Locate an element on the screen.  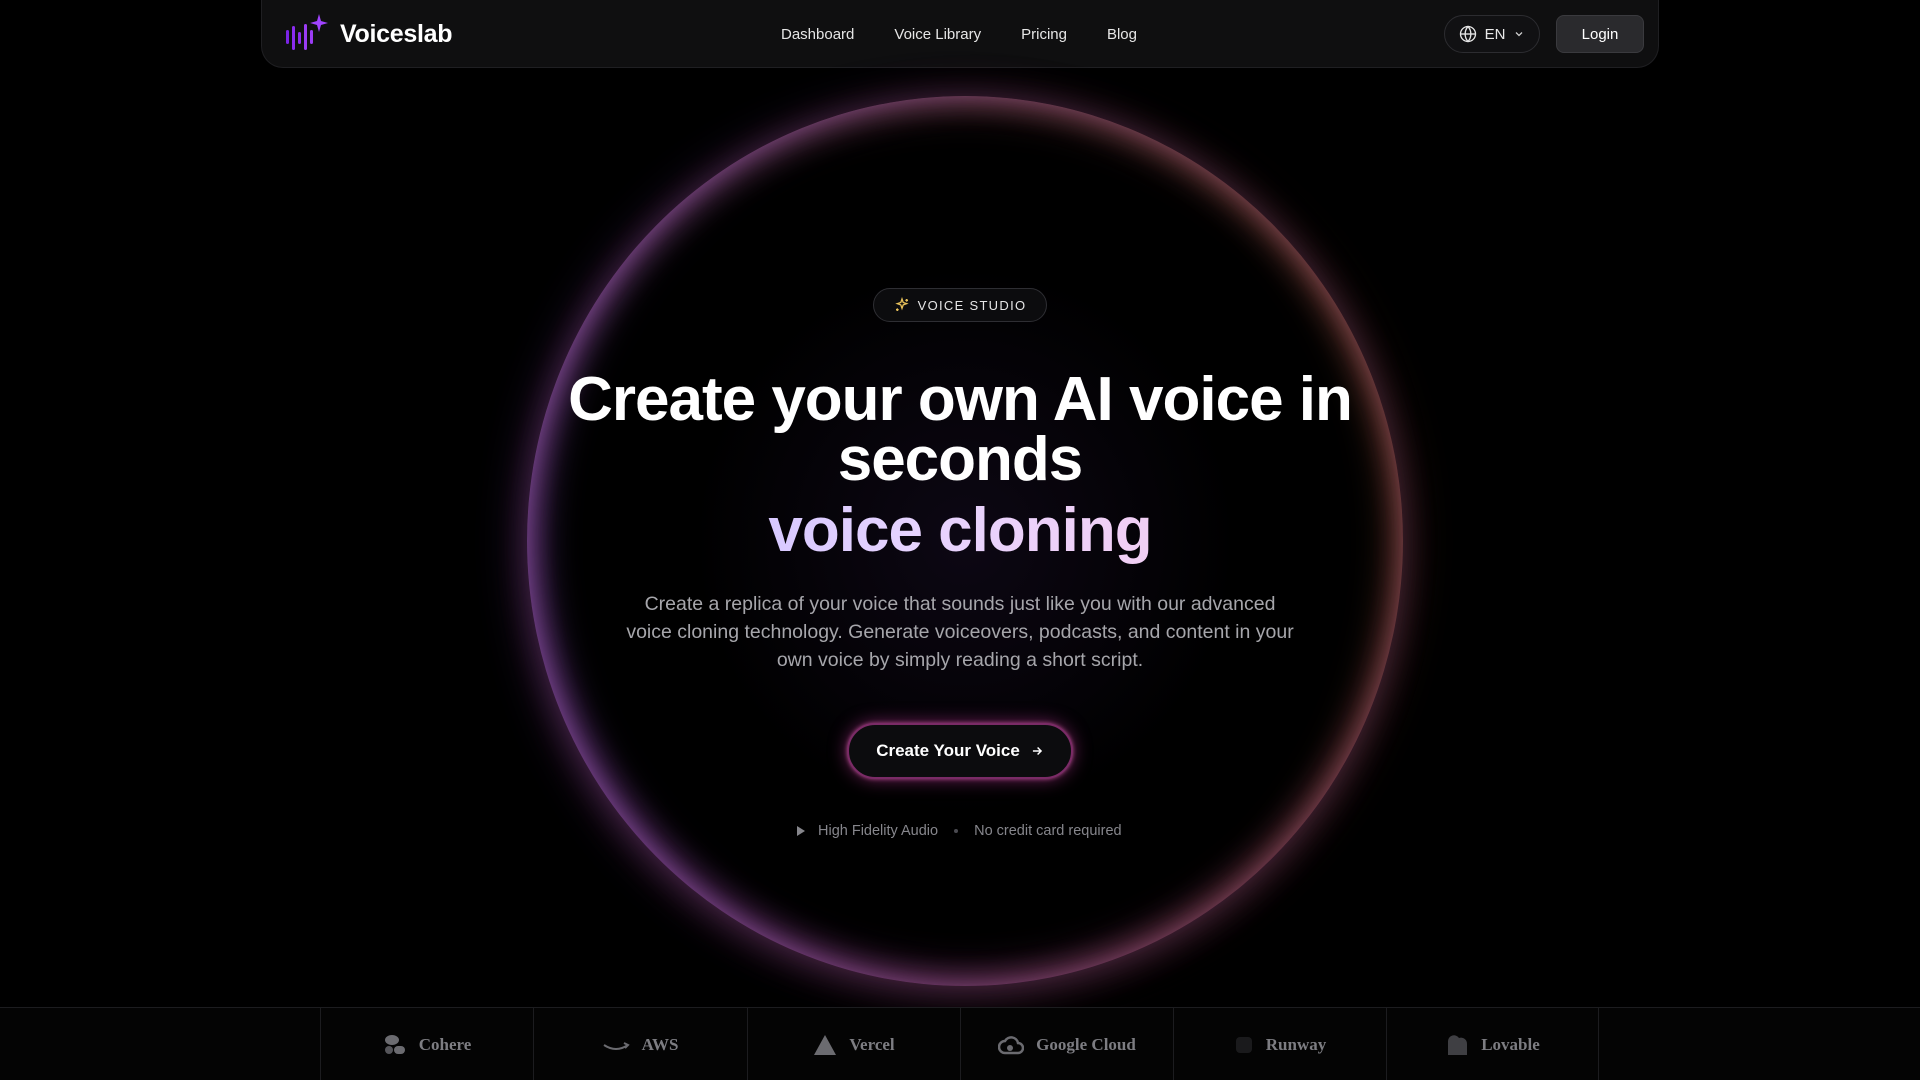
partner-name: Runway is located at coordinates (1296, 1044).